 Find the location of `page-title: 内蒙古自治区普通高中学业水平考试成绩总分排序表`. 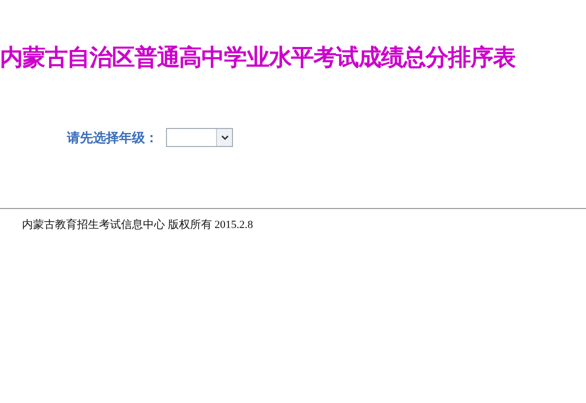

page-title: 内蒙古自治区普通高中学业水平考试成绩总分排序表 is located at coordinates (258, 58).